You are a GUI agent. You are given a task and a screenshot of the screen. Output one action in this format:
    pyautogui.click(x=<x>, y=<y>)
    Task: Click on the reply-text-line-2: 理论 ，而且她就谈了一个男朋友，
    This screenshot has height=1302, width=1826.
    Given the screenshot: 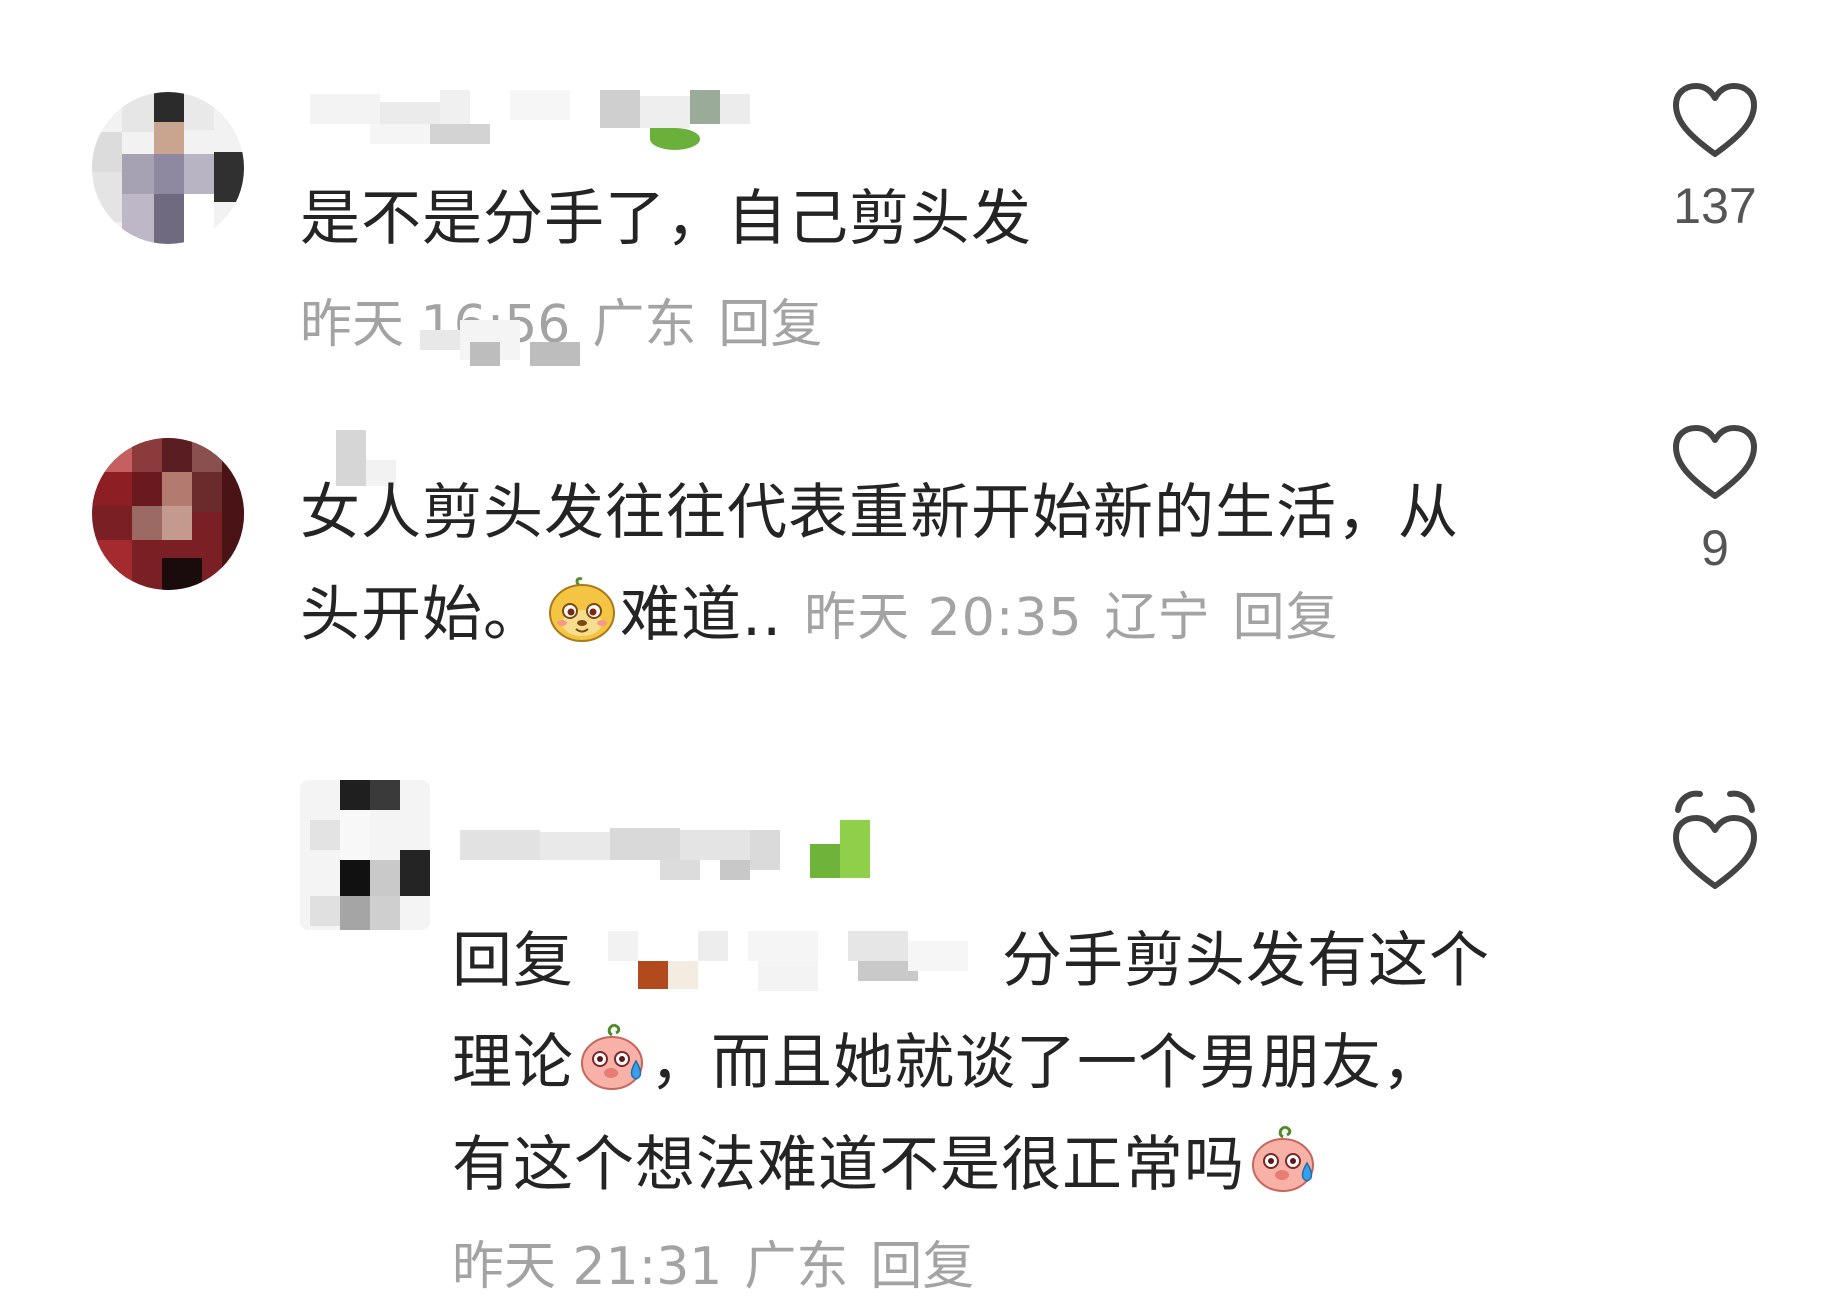 What is the action you would take?
    pyautogui.click(x=947, y=1063)
    